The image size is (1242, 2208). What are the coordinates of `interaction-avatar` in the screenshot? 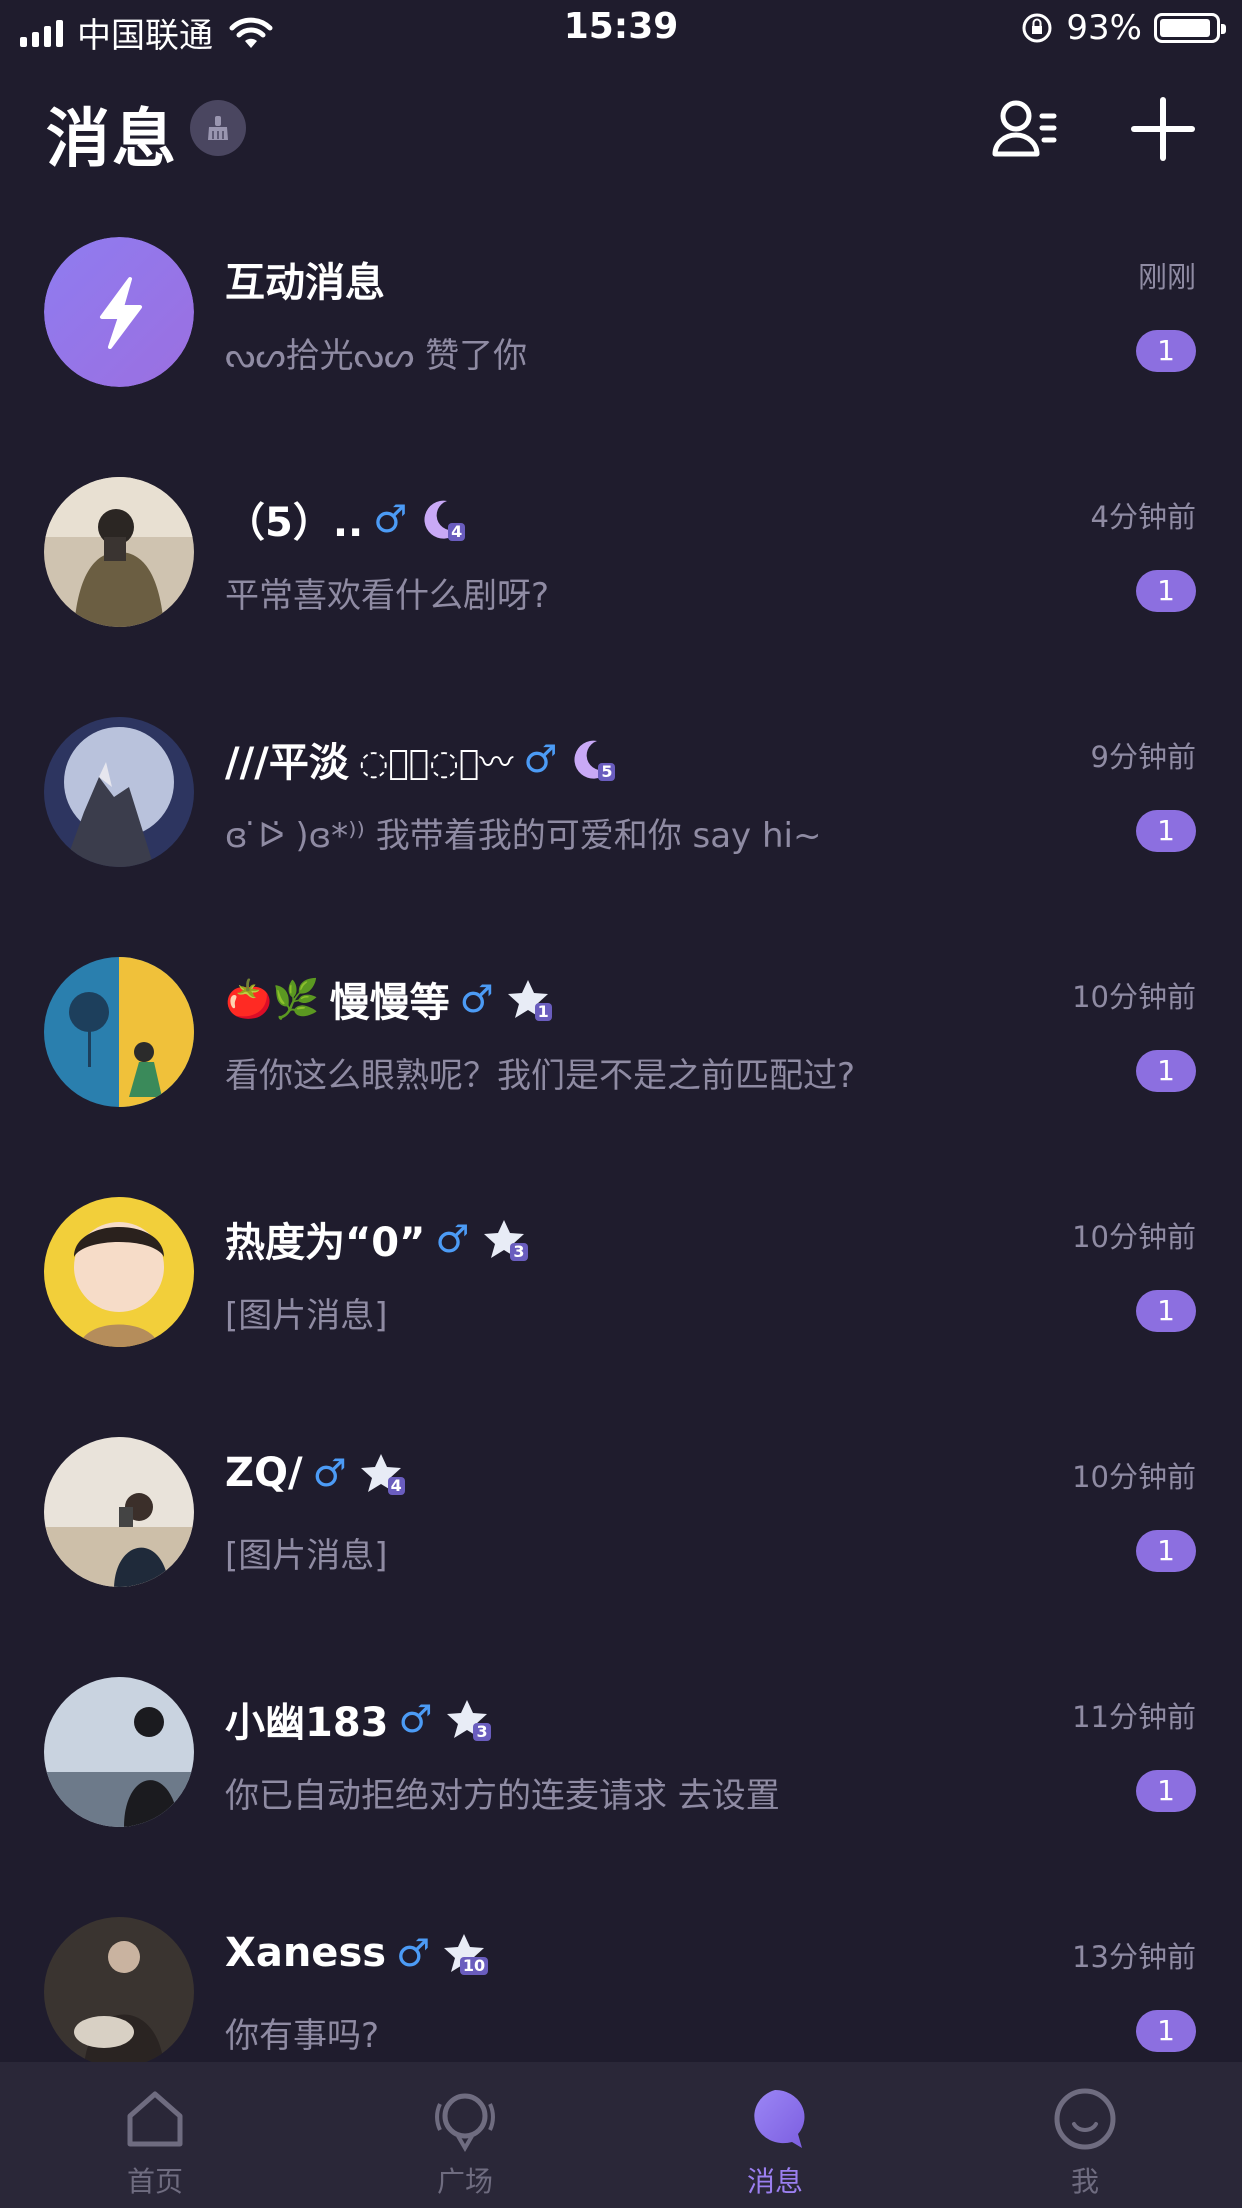 It's located at (119, 312).